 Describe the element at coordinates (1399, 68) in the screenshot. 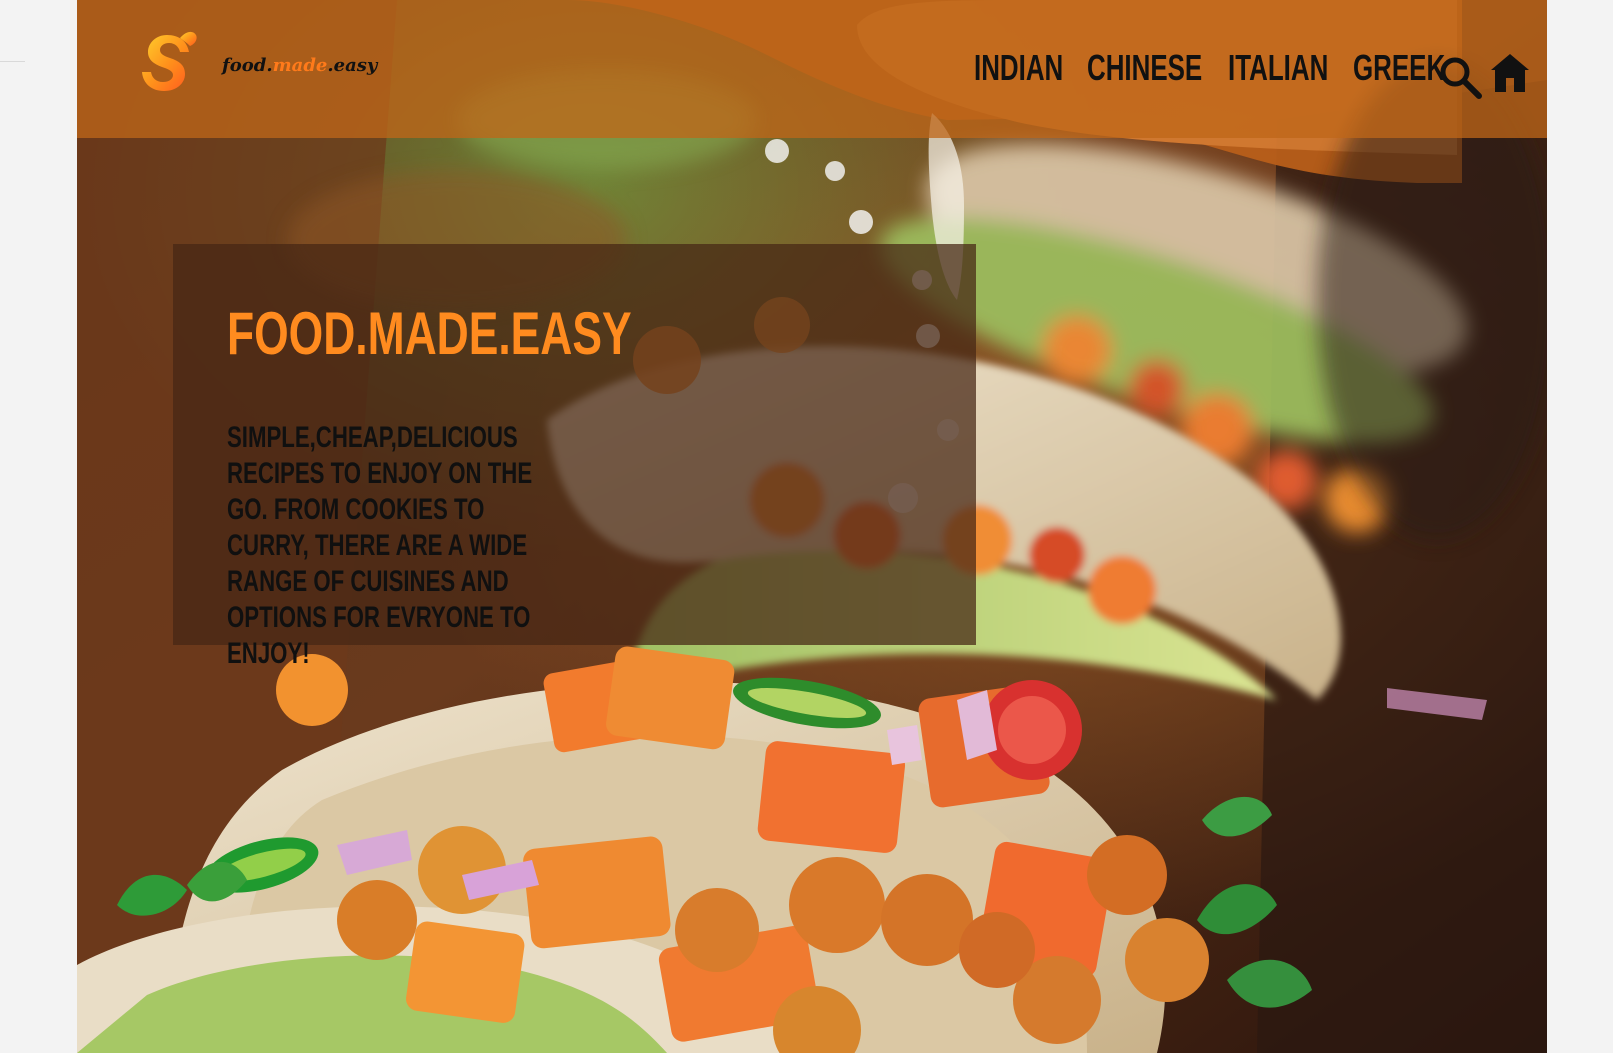

I see `nav-item-greek: GREEK` at that location.